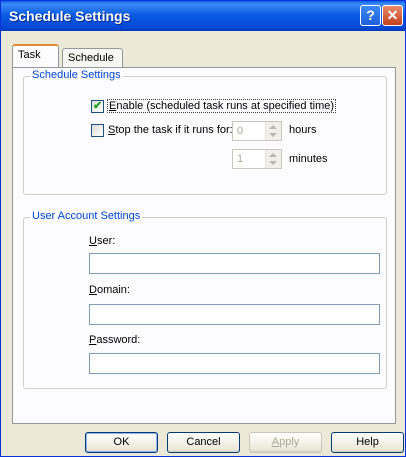 The image size is (406, 457). What do you see at coordinates (303, 130) in the screenshot?
I see `hours-label: hours` at bounding box center [303, 130].